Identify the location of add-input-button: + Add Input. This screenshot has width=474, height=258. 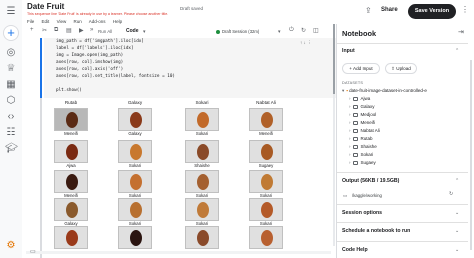
(361, 68).